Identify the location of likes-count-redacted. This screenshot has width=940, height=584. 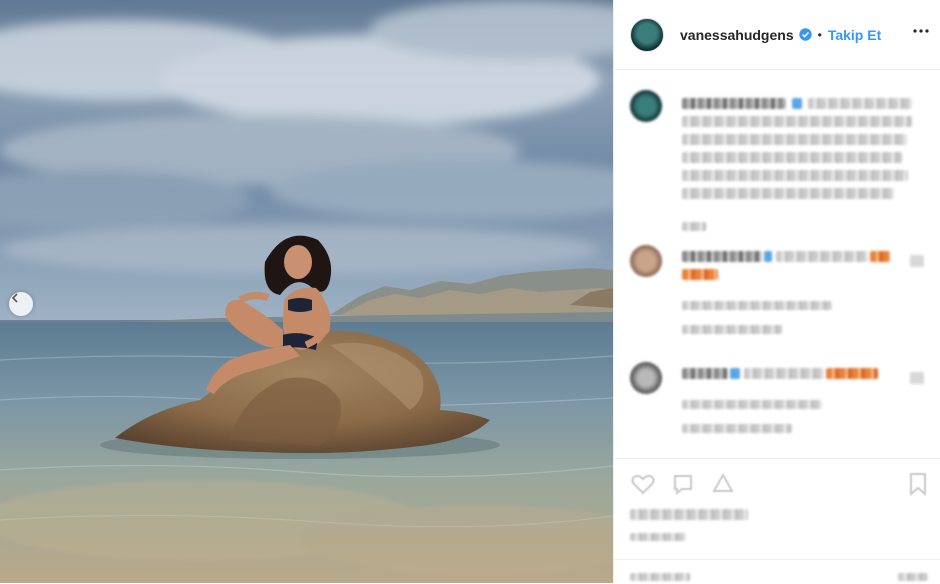
(689, 514).